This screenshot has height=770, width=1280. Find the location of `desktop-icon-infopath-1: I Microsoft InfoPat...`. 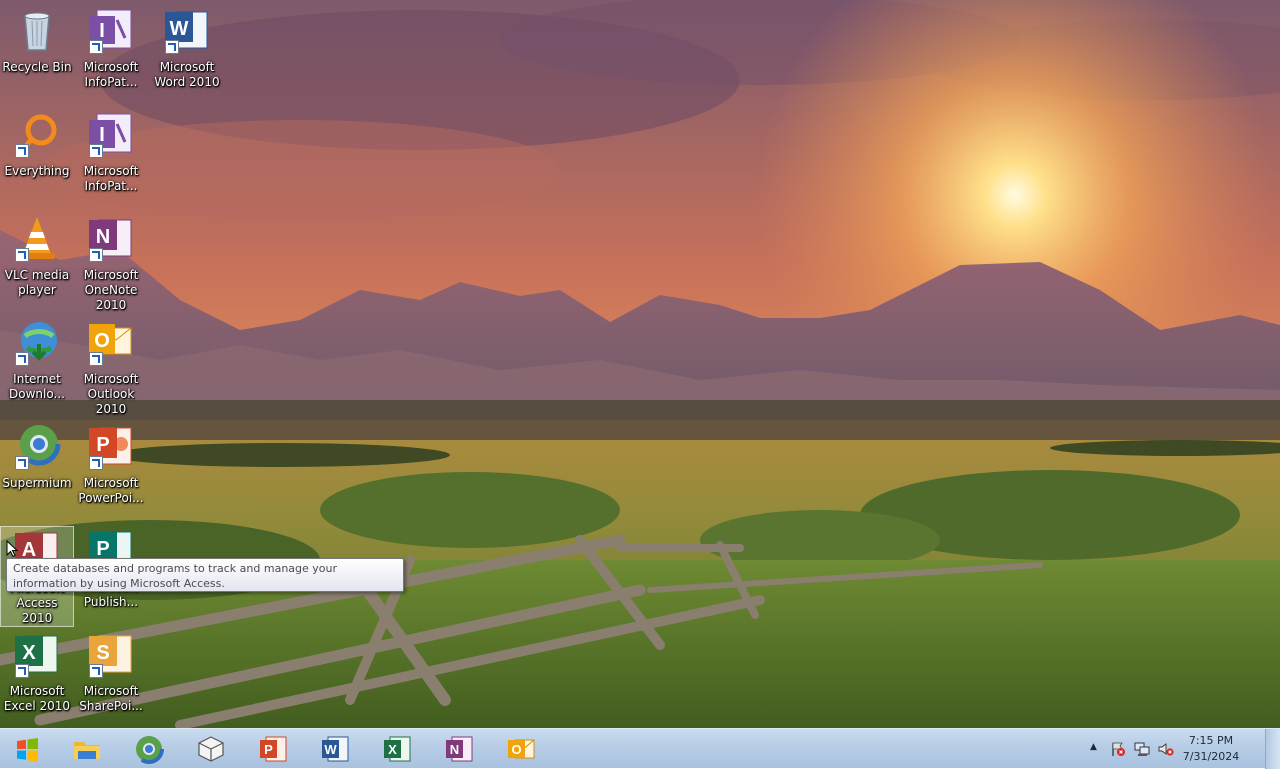

desktop-icon-infopath-1: I Microsoft InfoPat... is located at coordinates (111, 48).